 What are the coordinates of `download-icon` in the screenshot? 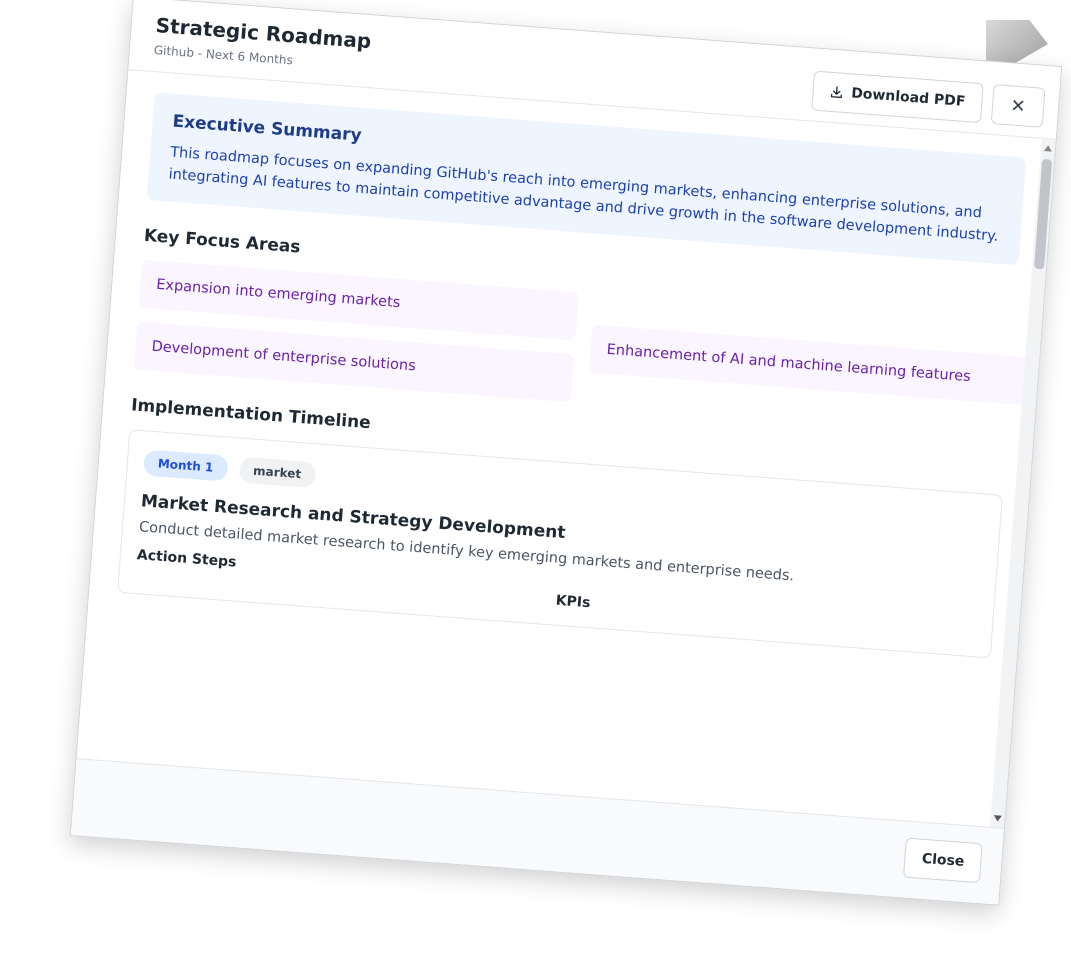 It's located at (836, 92).